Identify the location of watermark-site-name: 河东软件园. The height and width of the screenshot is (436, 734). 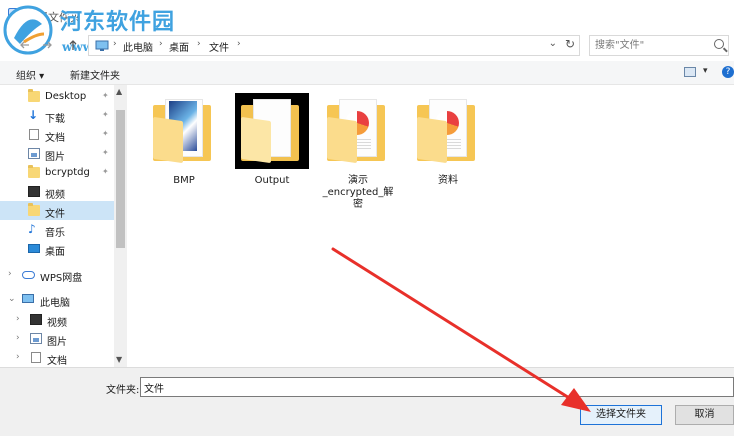
(118, 22).